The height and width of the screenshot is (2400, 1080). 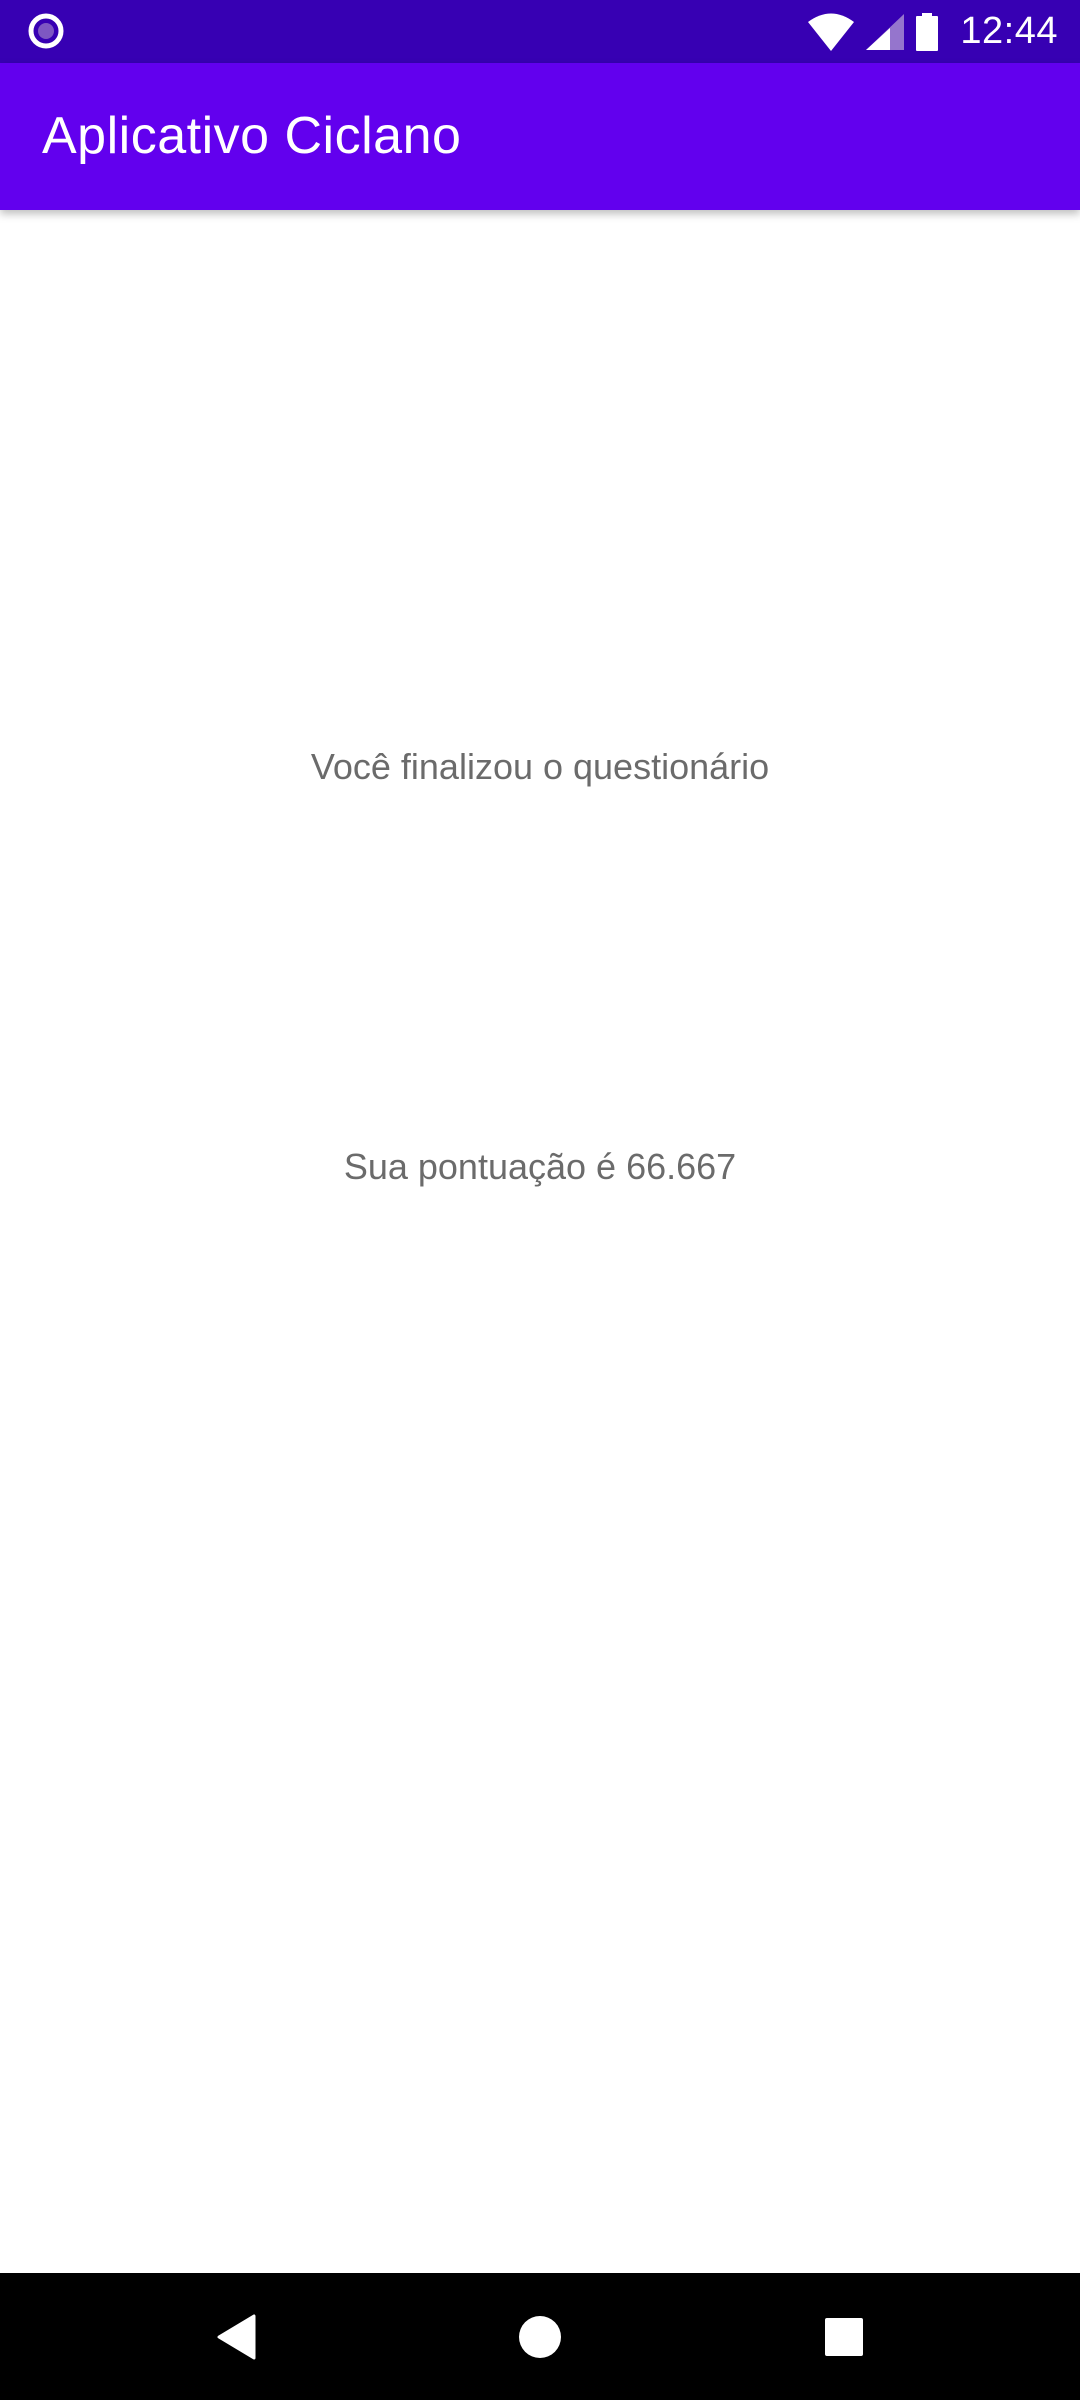 I want to click on recents-icon, so click(x=843, y=2336).